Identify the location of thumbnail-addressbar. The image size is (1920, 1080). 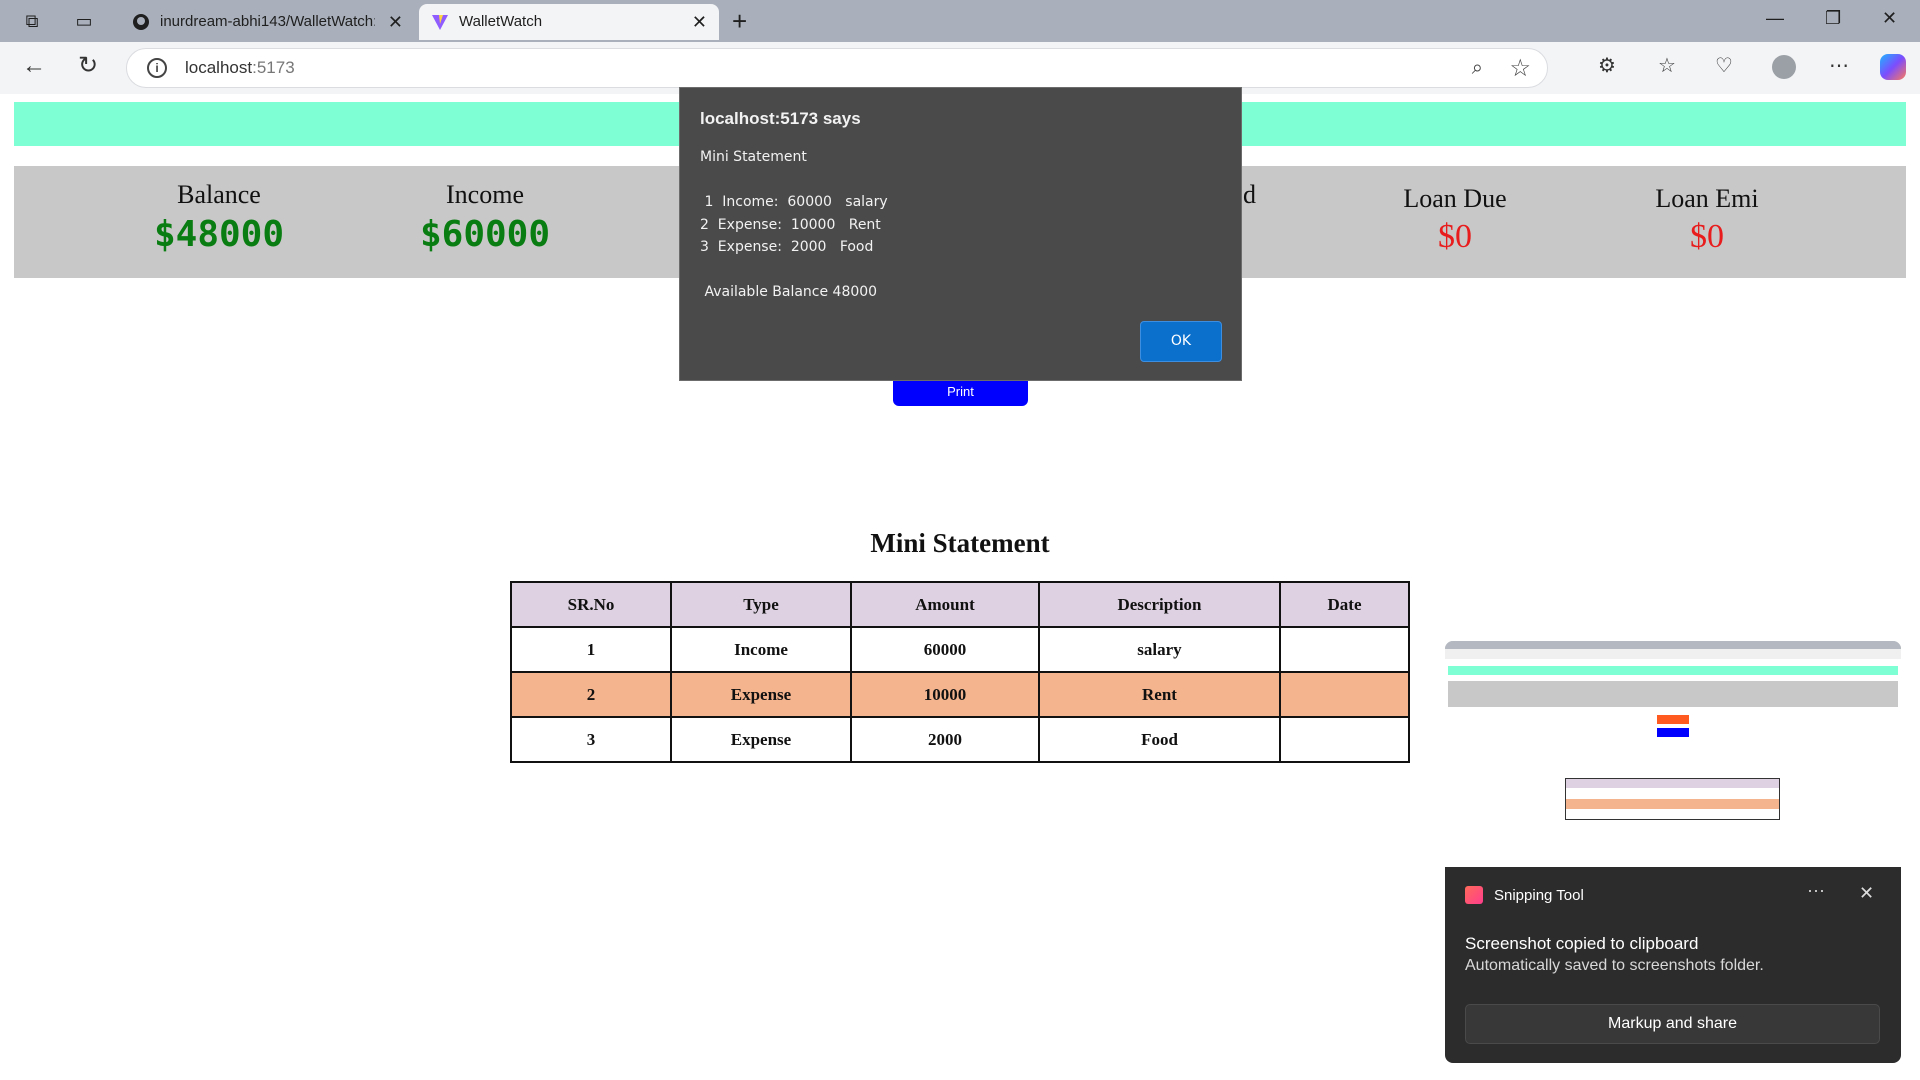
(1673, 654).